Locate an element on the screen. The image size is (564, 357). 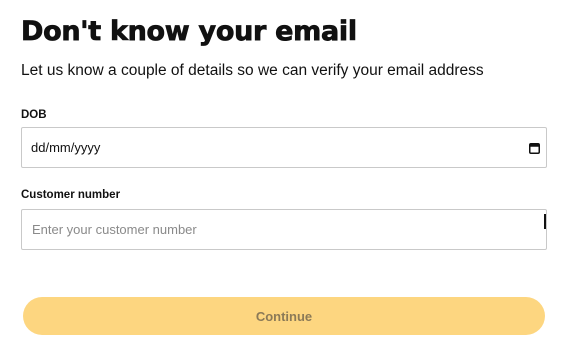
calendar-icon is located at coordinates (534, 148).